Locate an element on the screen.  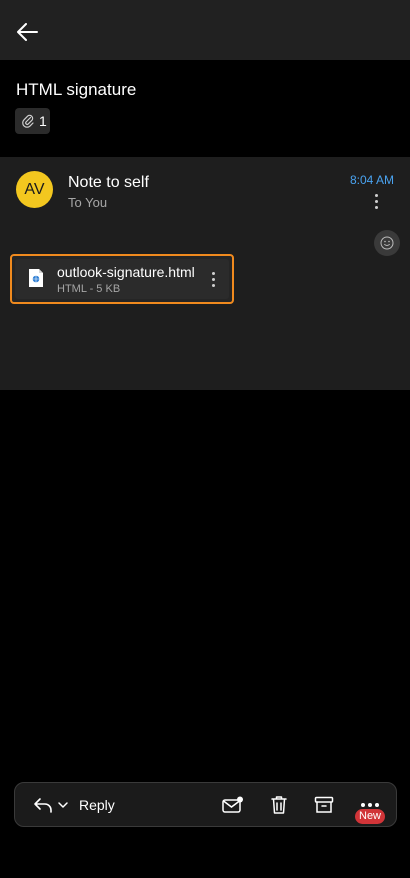
delete-button is located at coordinates (279, 805).